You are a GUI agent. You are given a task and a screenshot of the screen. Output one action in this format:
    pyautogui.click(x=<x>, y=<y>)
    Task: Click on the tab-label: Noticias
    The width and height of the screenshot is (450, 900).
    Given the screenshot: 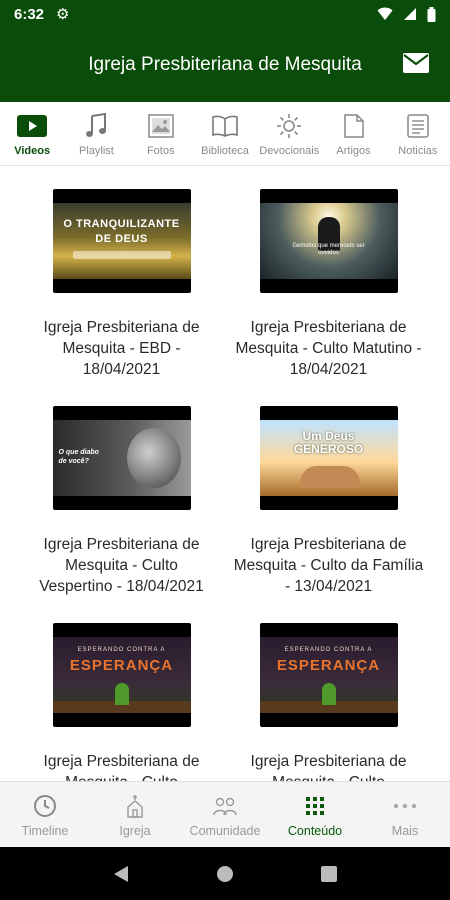 What is the action you would take?
    pyautogui.click(x=418, y=151)
    